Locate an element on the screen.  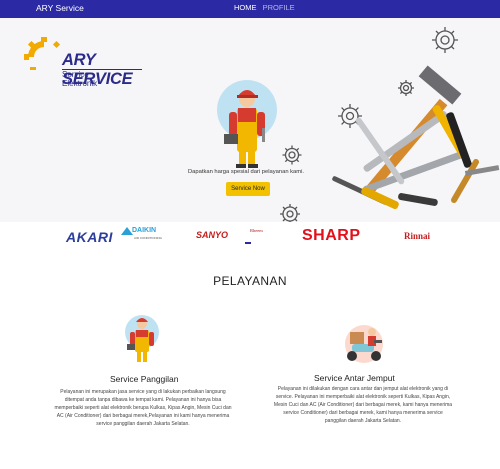
navbar-brand: ARY Service is located at coordinates (60, 8).